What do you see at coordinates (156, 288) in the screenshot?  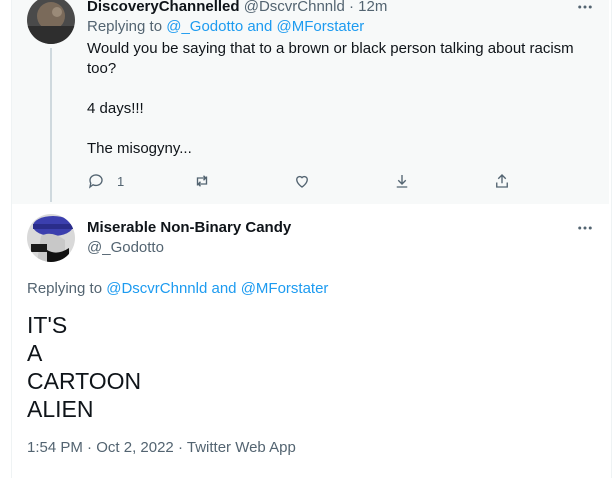 I see `mention-link: @DscvrChnnld` at bounding box center [156, 288].